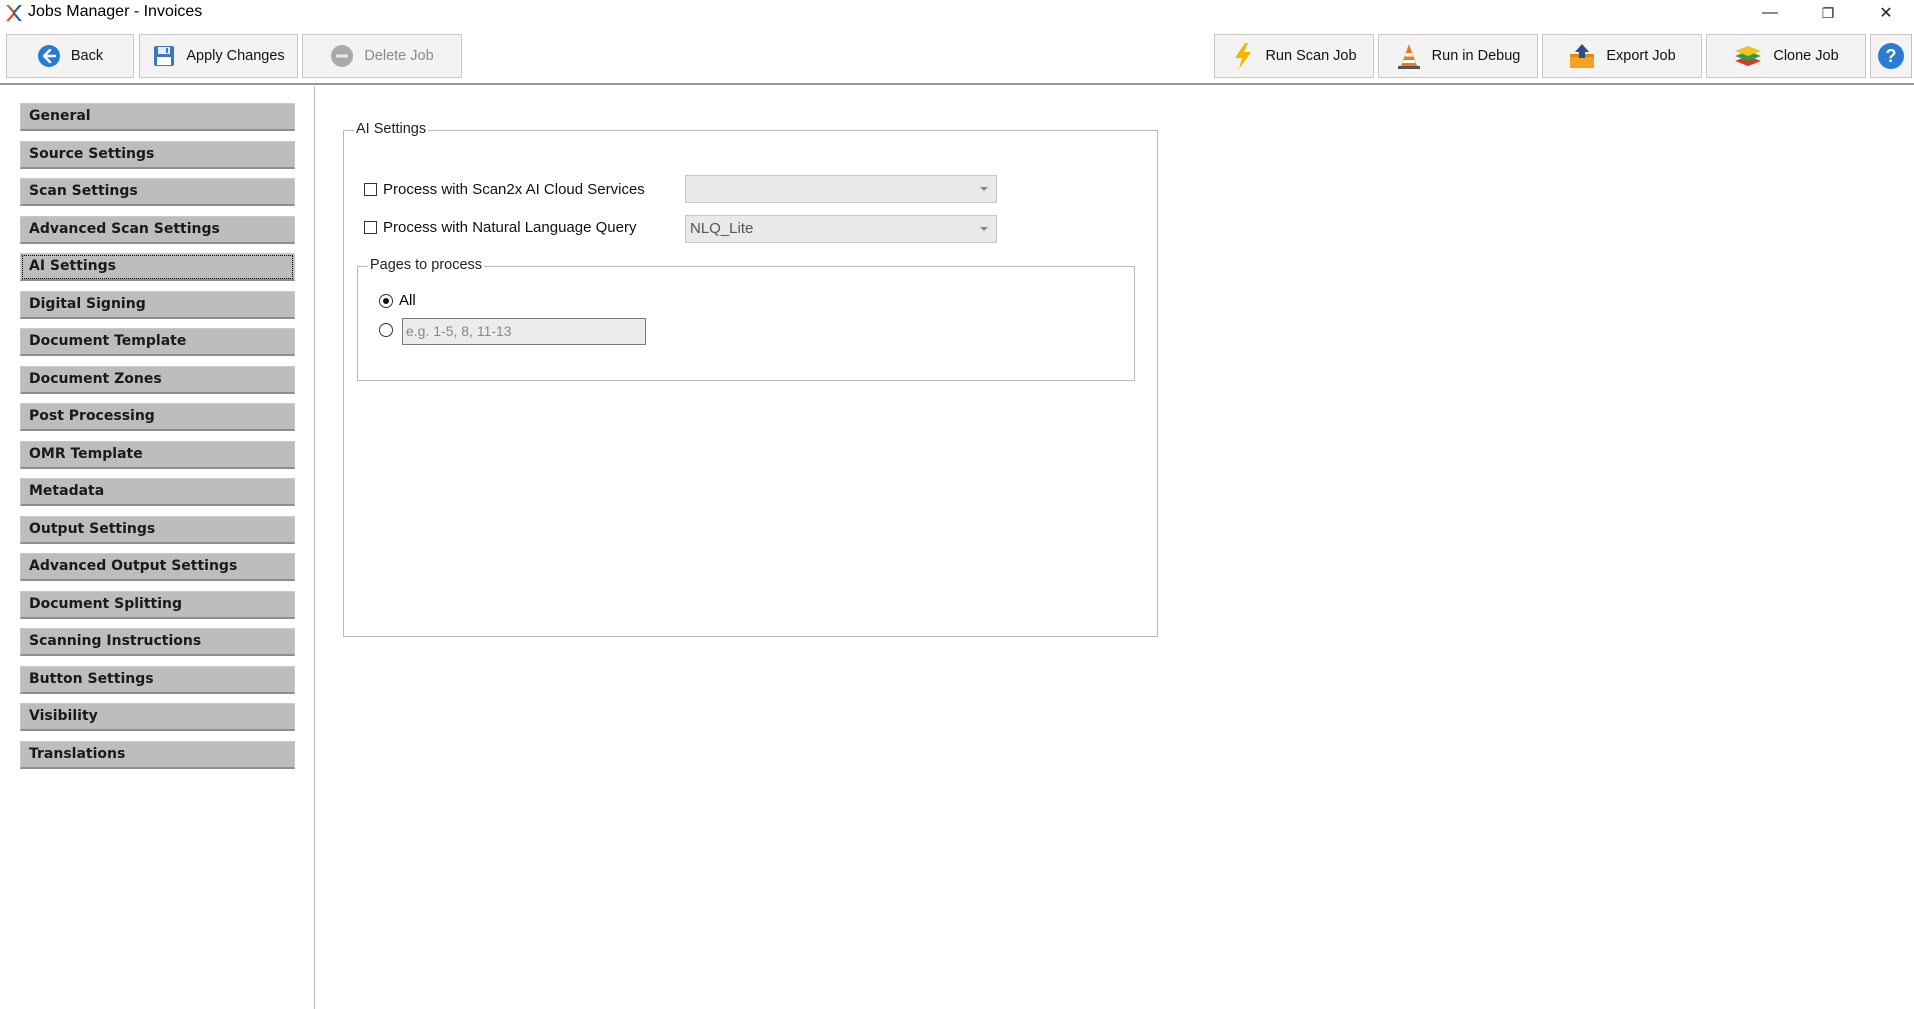 The image size is (1914, 1009). I want to click on pages-all-option: All, so click(397, 300).